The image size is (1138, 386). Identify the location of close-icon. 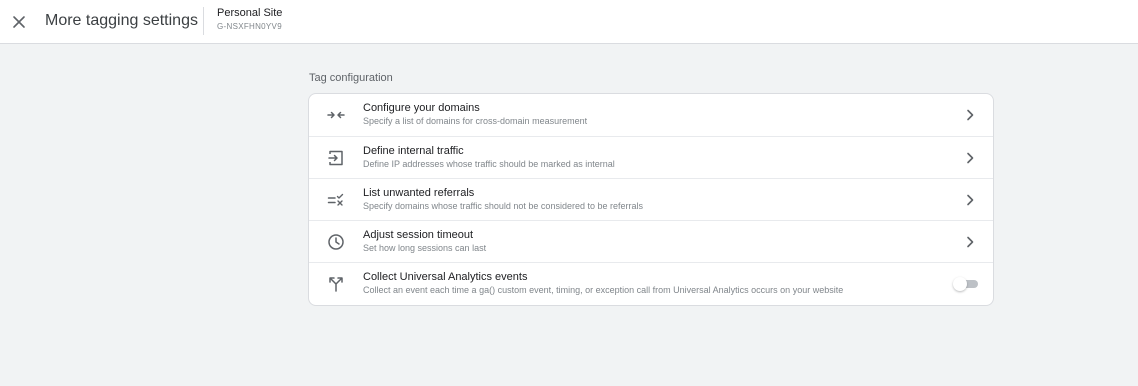
(19, 22).